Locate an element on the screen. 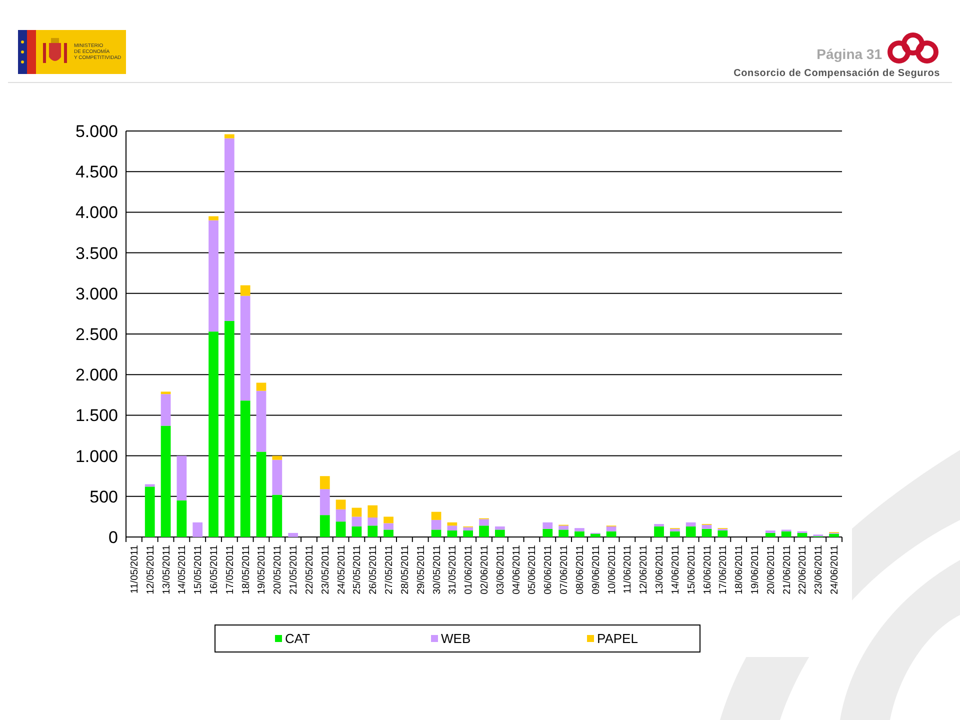  x-tick-label: 10/06/2011 is located at coordinates (612, 569).